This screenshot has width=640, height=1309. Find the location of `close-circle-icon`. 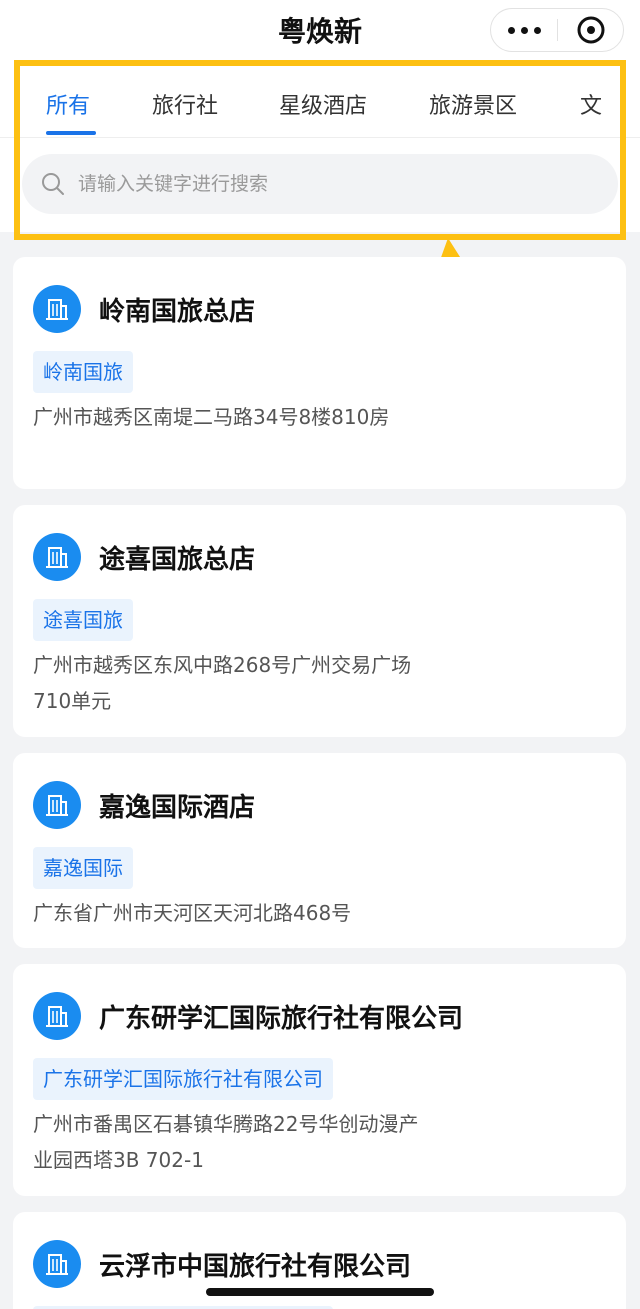

close-circle-icon is located at coordinates (591, 30).